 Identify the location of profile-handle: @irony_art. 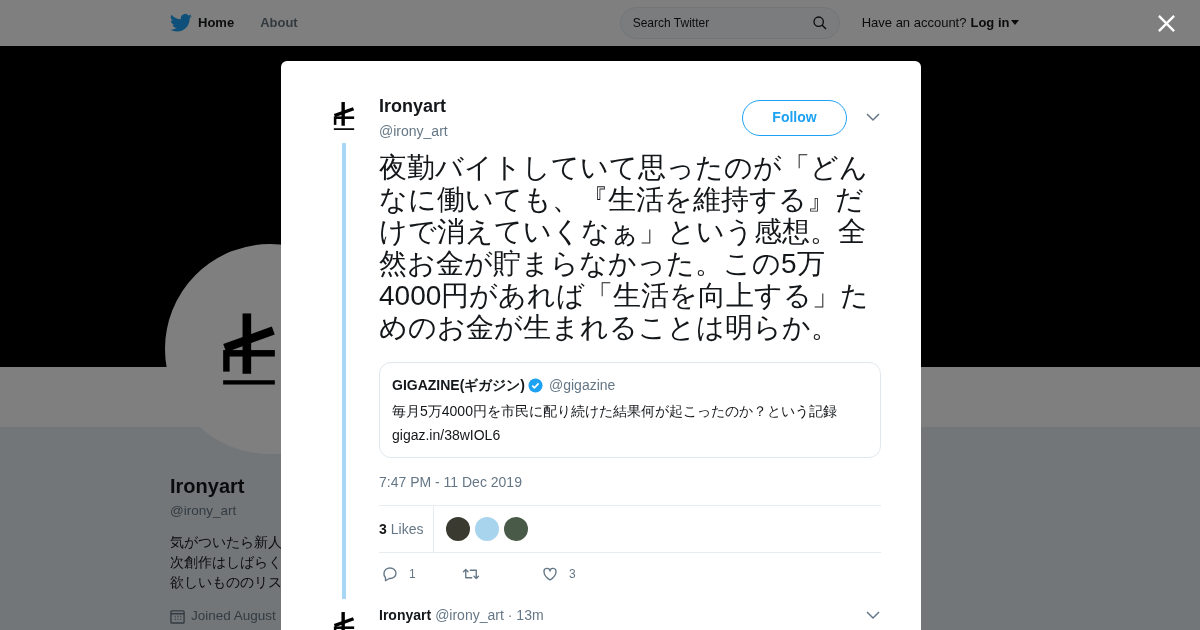
(203, 511).